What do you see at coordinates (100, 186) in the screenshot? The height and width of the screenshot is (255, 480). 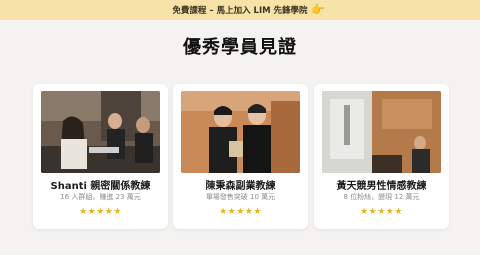 I see `testimonial-name: Shanti 親密關係教練` at bounding box center [100, 186].